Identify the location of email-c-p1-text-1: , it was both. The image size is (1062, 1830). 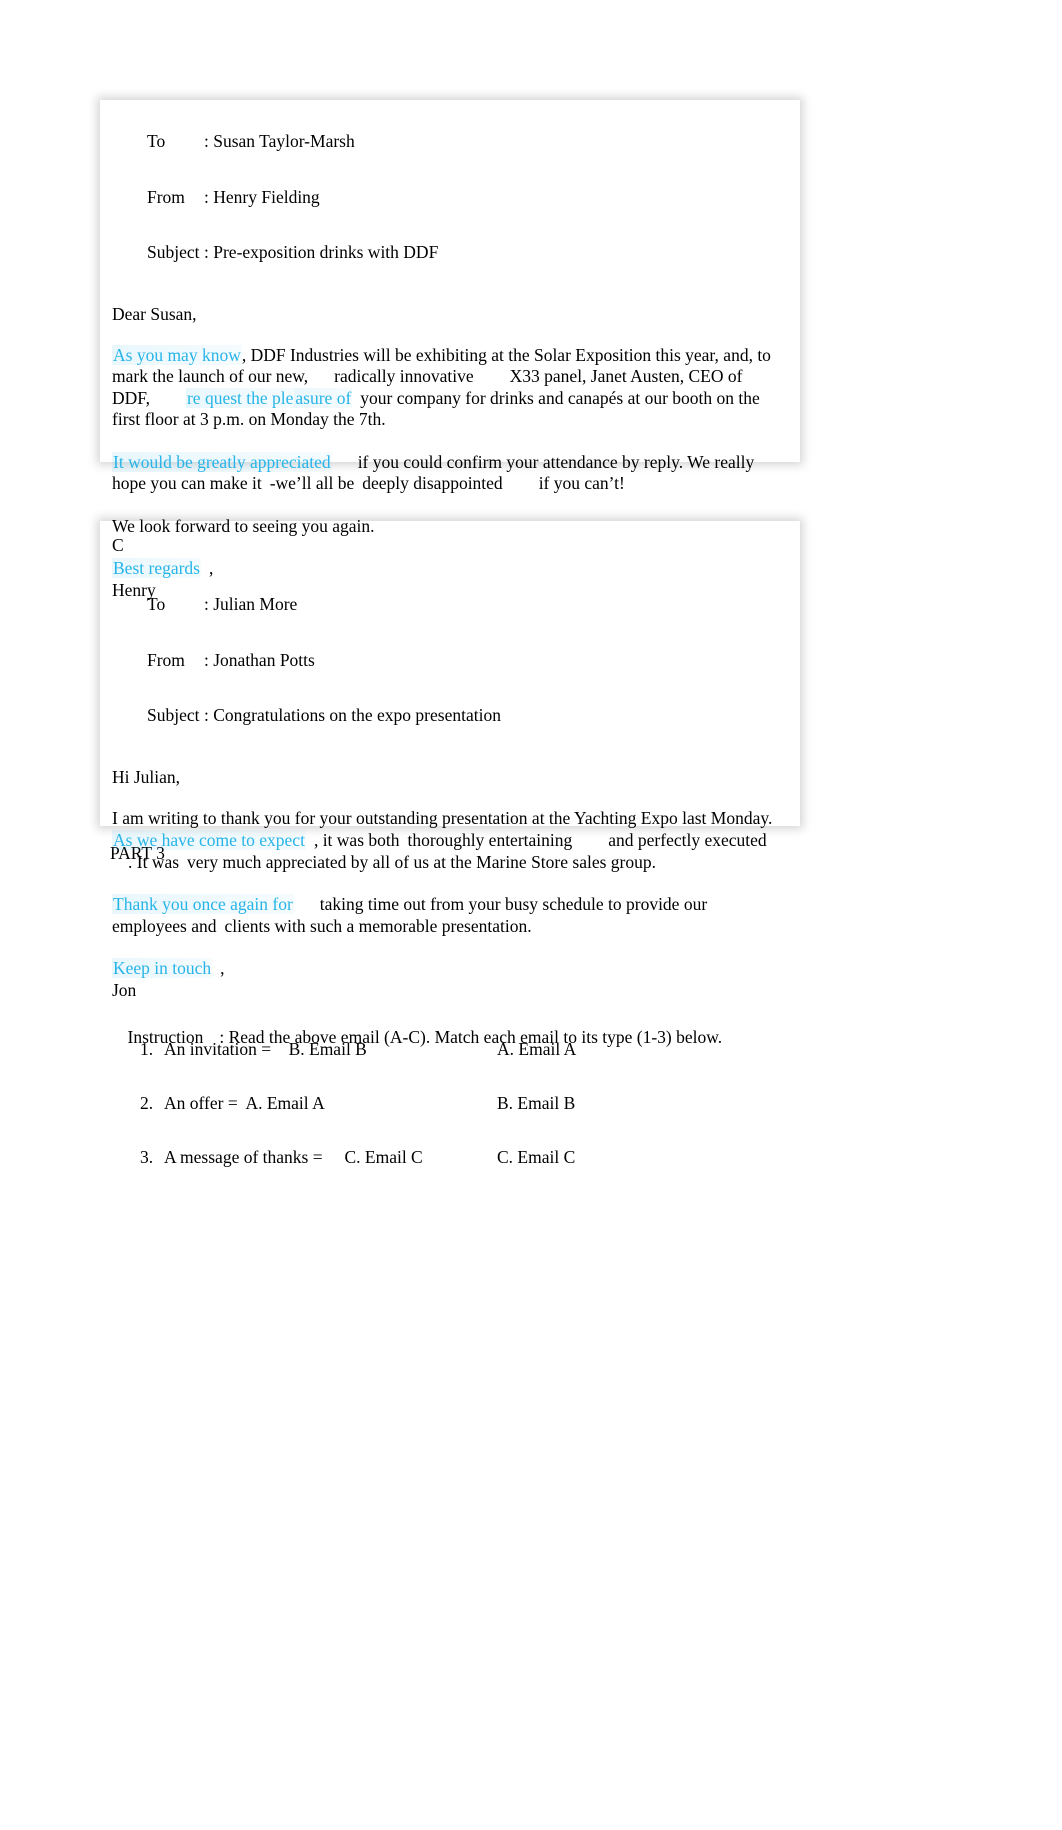
(356, 840).